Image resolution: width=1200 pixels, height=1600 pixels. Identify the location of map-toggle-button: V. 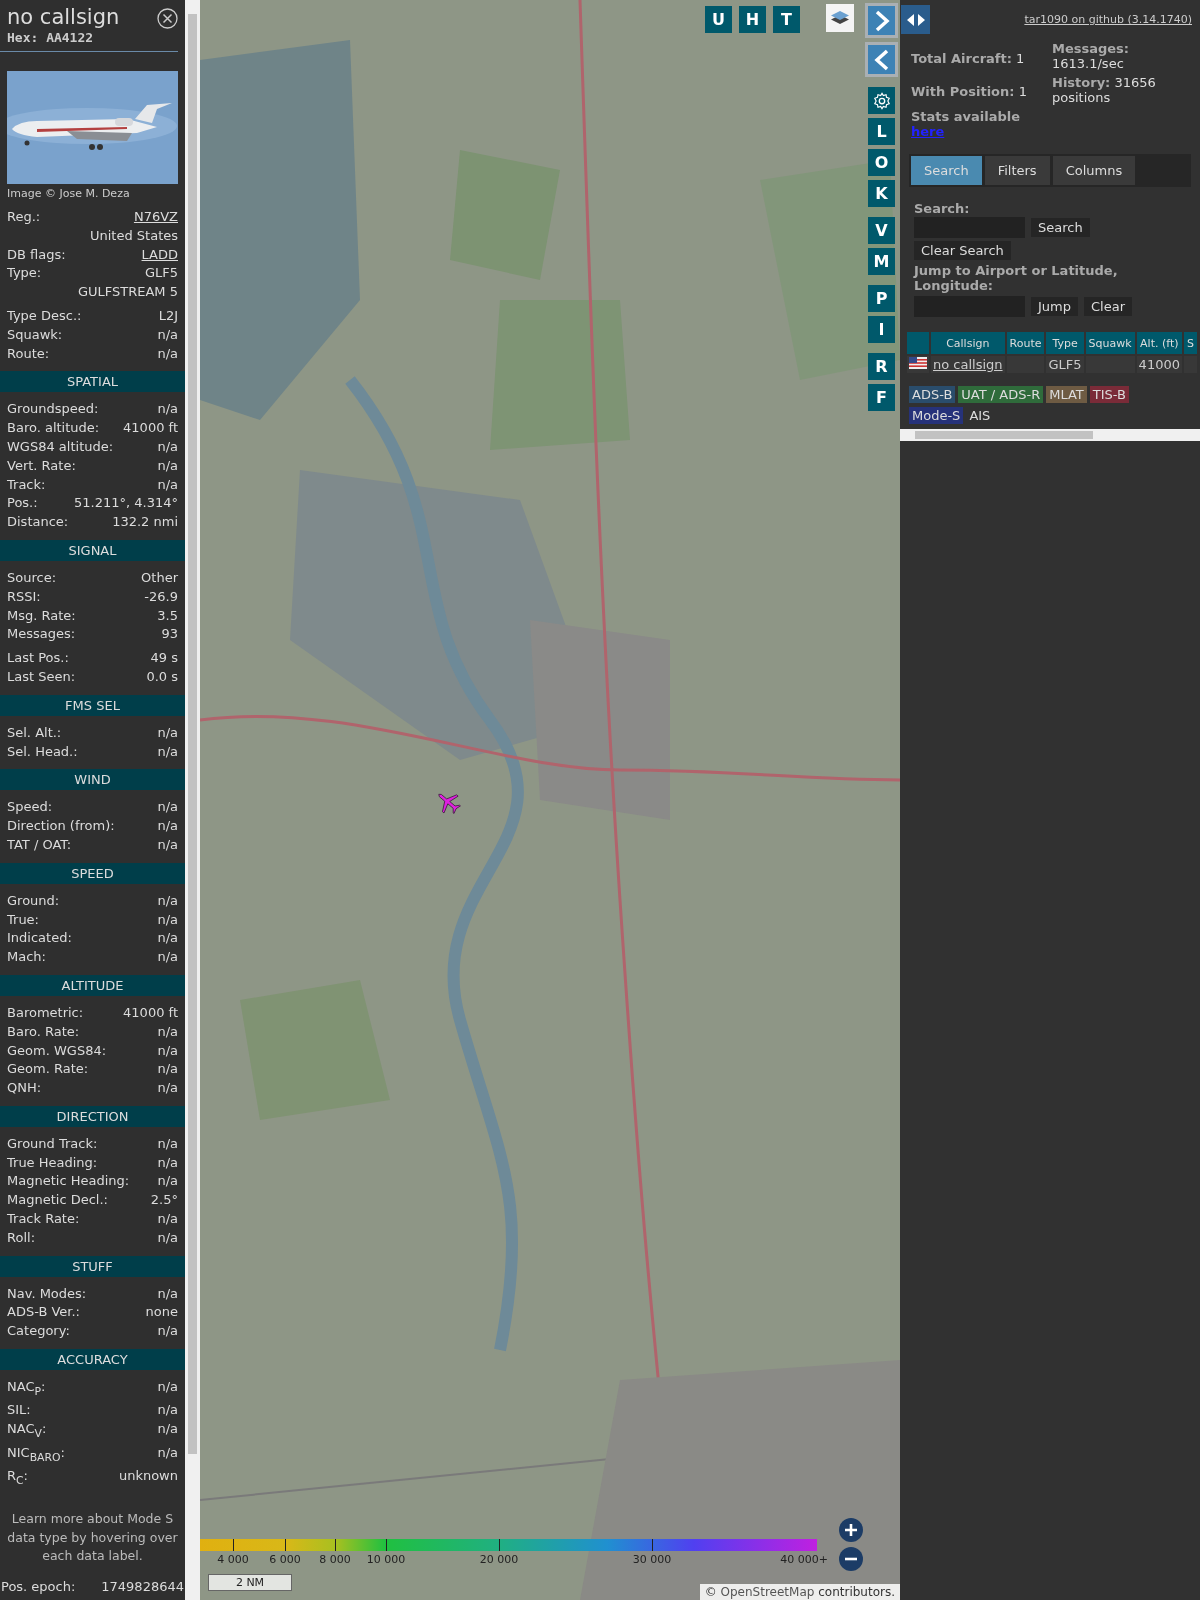
(881, 230).